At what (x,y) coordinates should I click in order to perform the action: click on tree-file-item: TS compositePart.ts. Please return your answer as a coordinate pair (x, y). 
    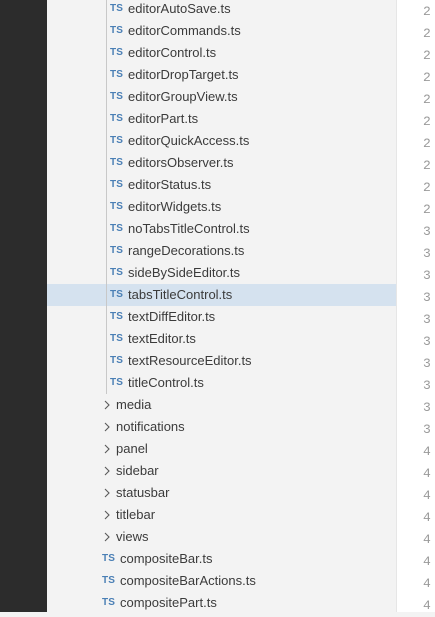
    Looking at the image, I should click on (221, 603).